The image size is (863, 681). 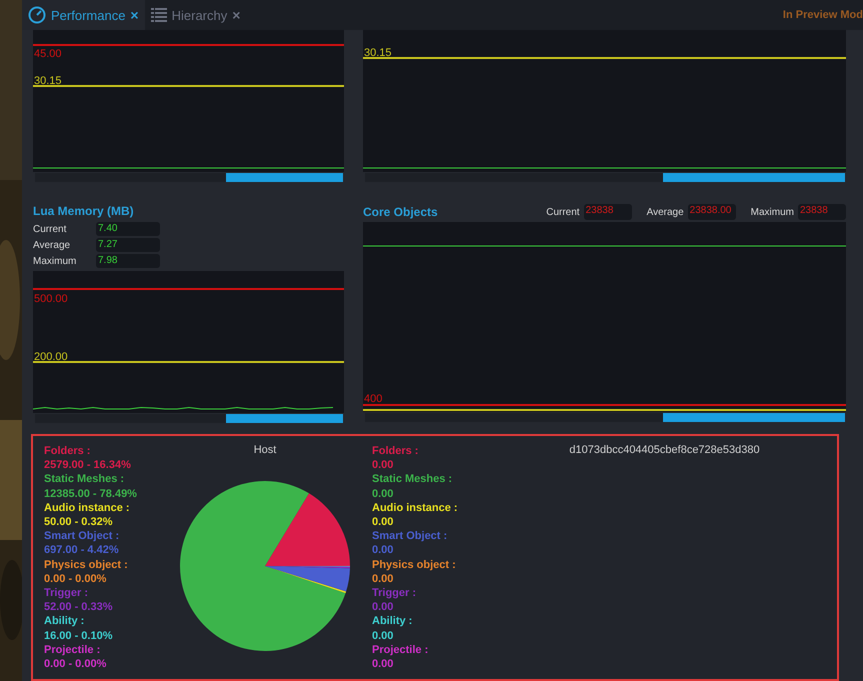 What do you see at coordinates (79, 522) in the screenshot?
I see `legend-value: 50.00 - 0.32%` at bounding box center [79, 522].